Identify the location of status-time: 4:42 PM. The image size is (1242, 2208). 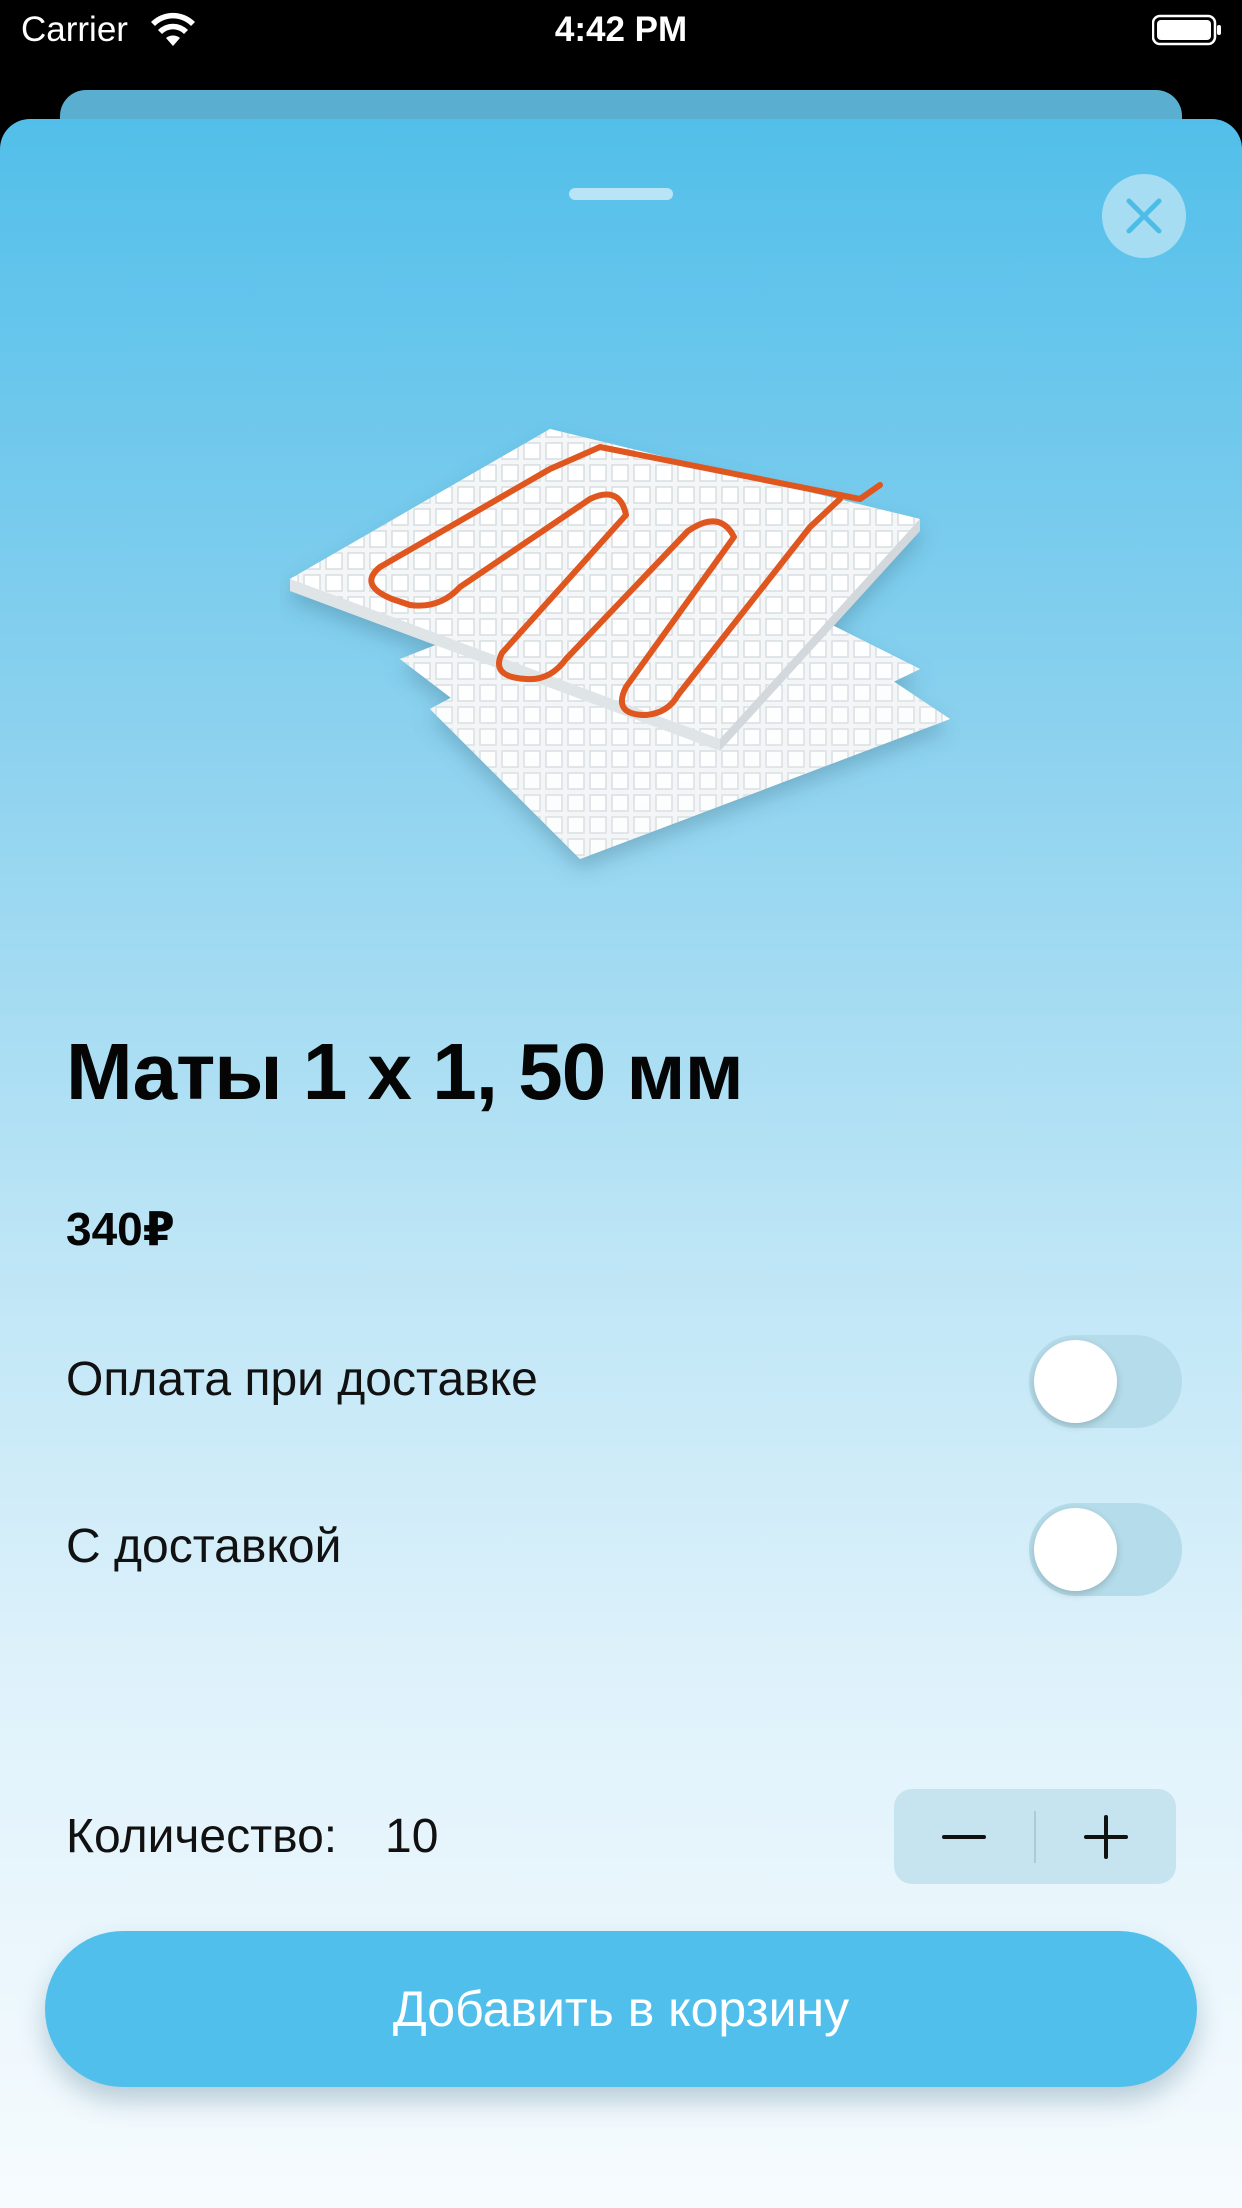
(621, 29).